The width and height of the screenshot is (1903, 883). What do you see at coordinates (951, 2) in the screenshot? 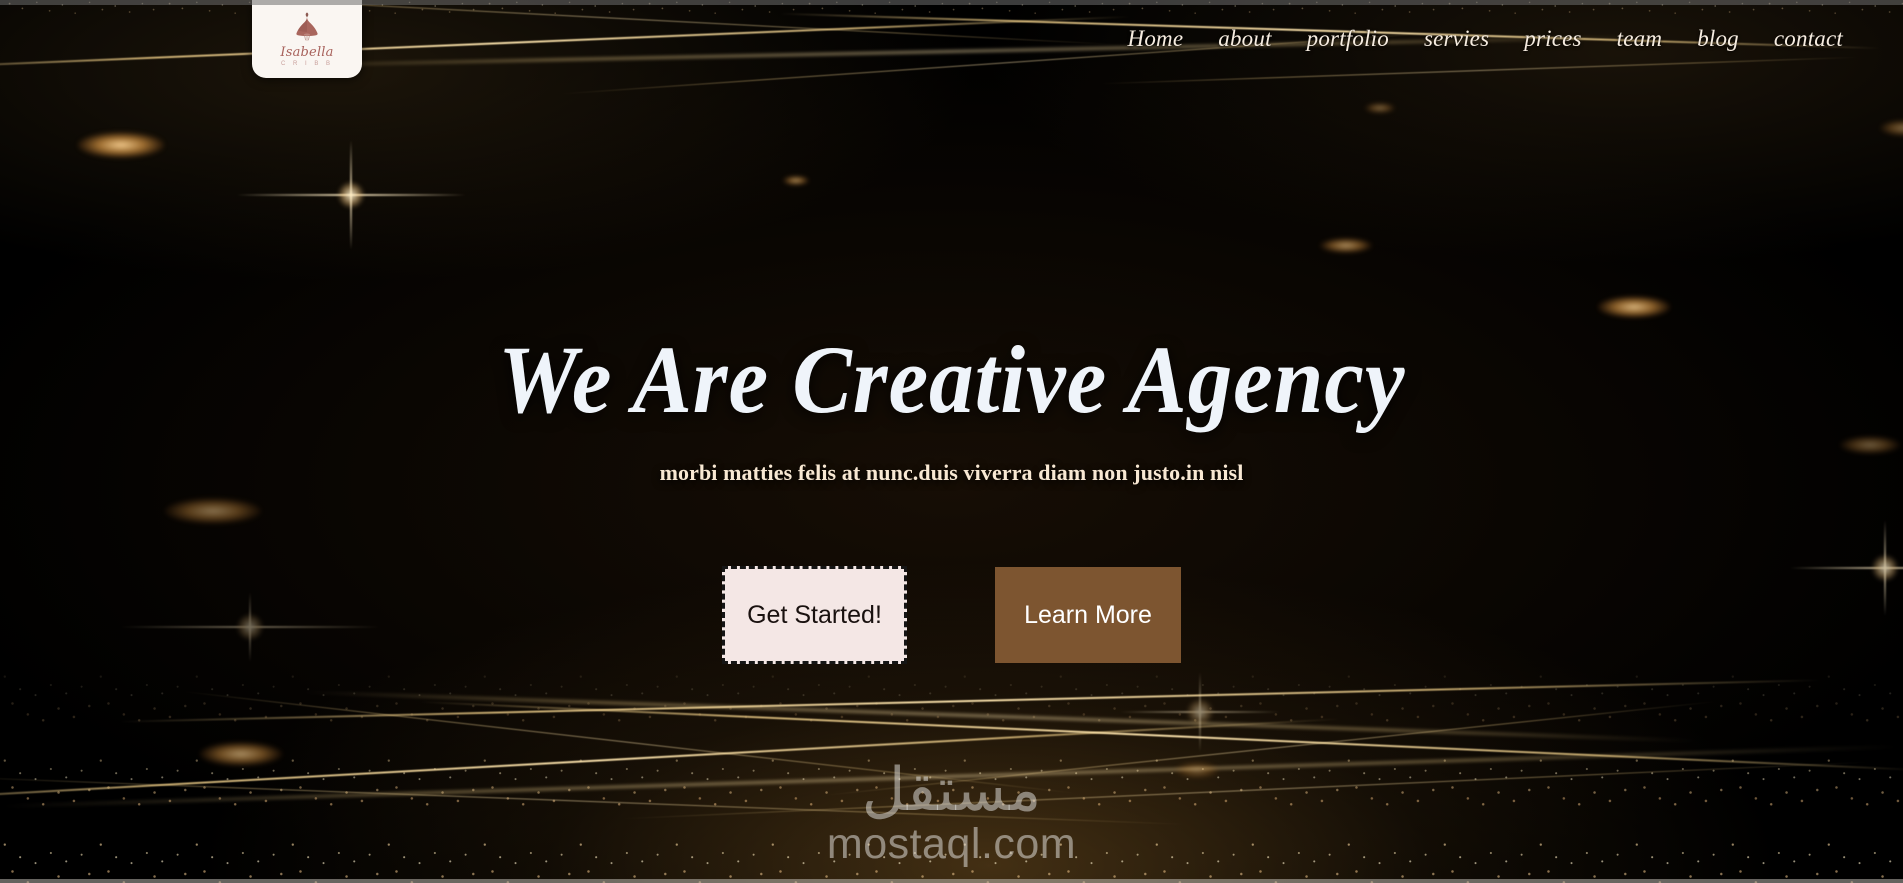
I see `page-top-edge` at bounding box center [951, 2].